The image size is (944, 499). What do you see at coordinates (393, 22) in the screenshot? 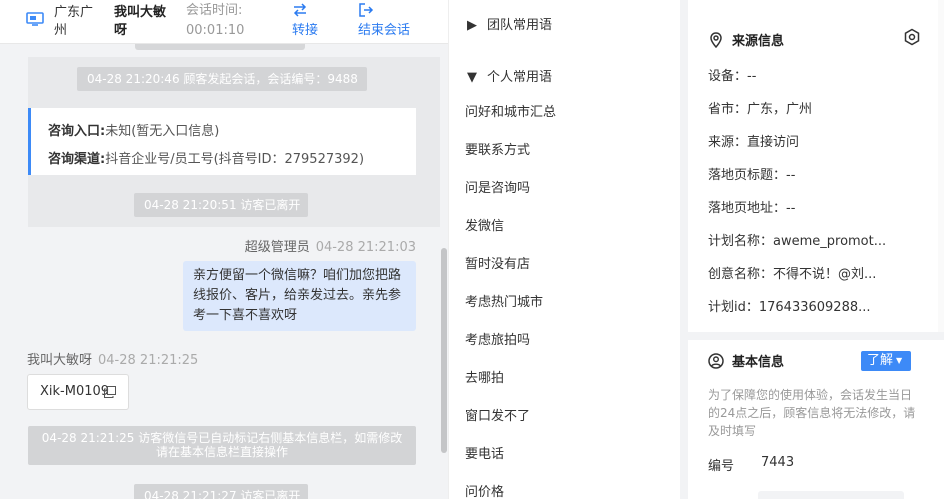
I see `end-chat-button: 结束会话` at bounding box center [393, 22].